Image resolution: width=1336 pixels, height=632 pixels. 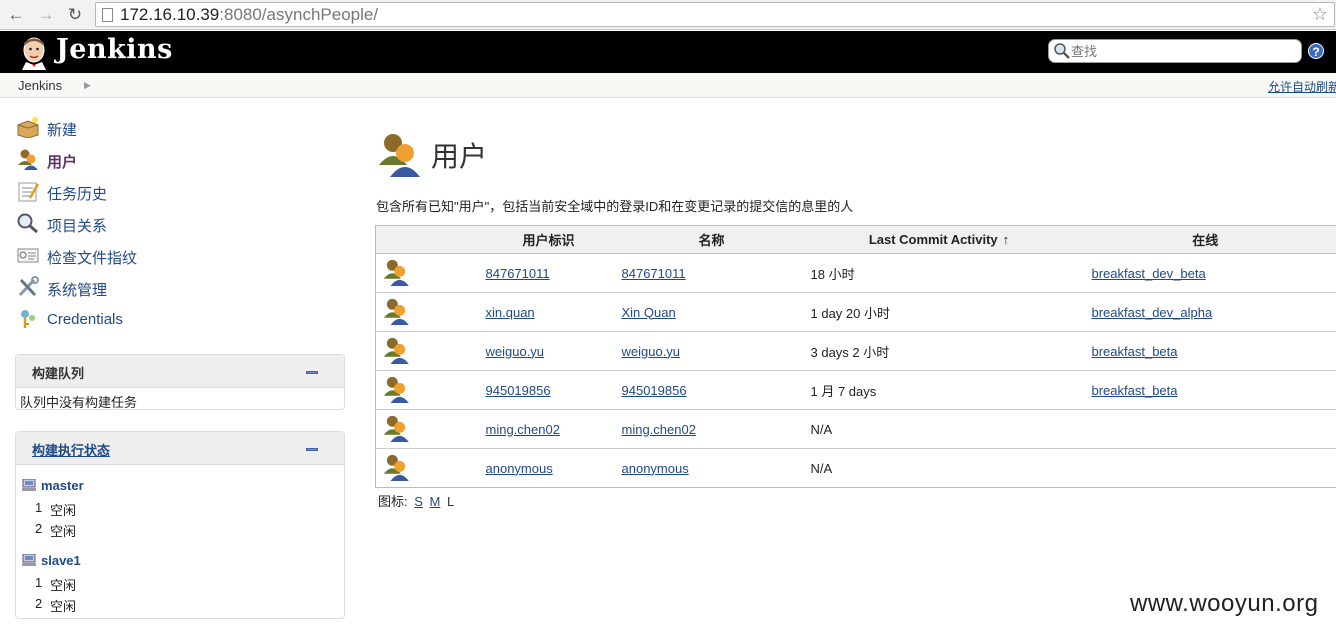 I want to click on jenkins-butler-icon, so click(x=34, y=53).